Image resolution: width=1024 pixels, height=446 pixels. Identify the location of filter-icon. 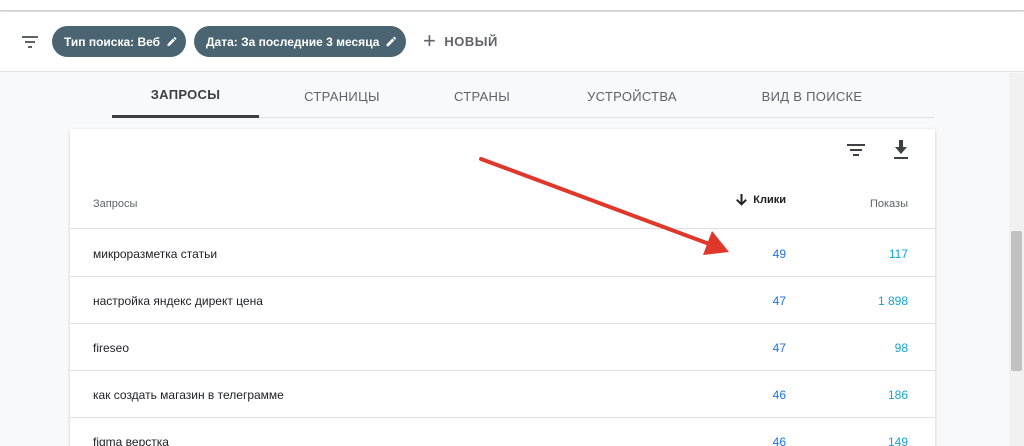
(30, 41).